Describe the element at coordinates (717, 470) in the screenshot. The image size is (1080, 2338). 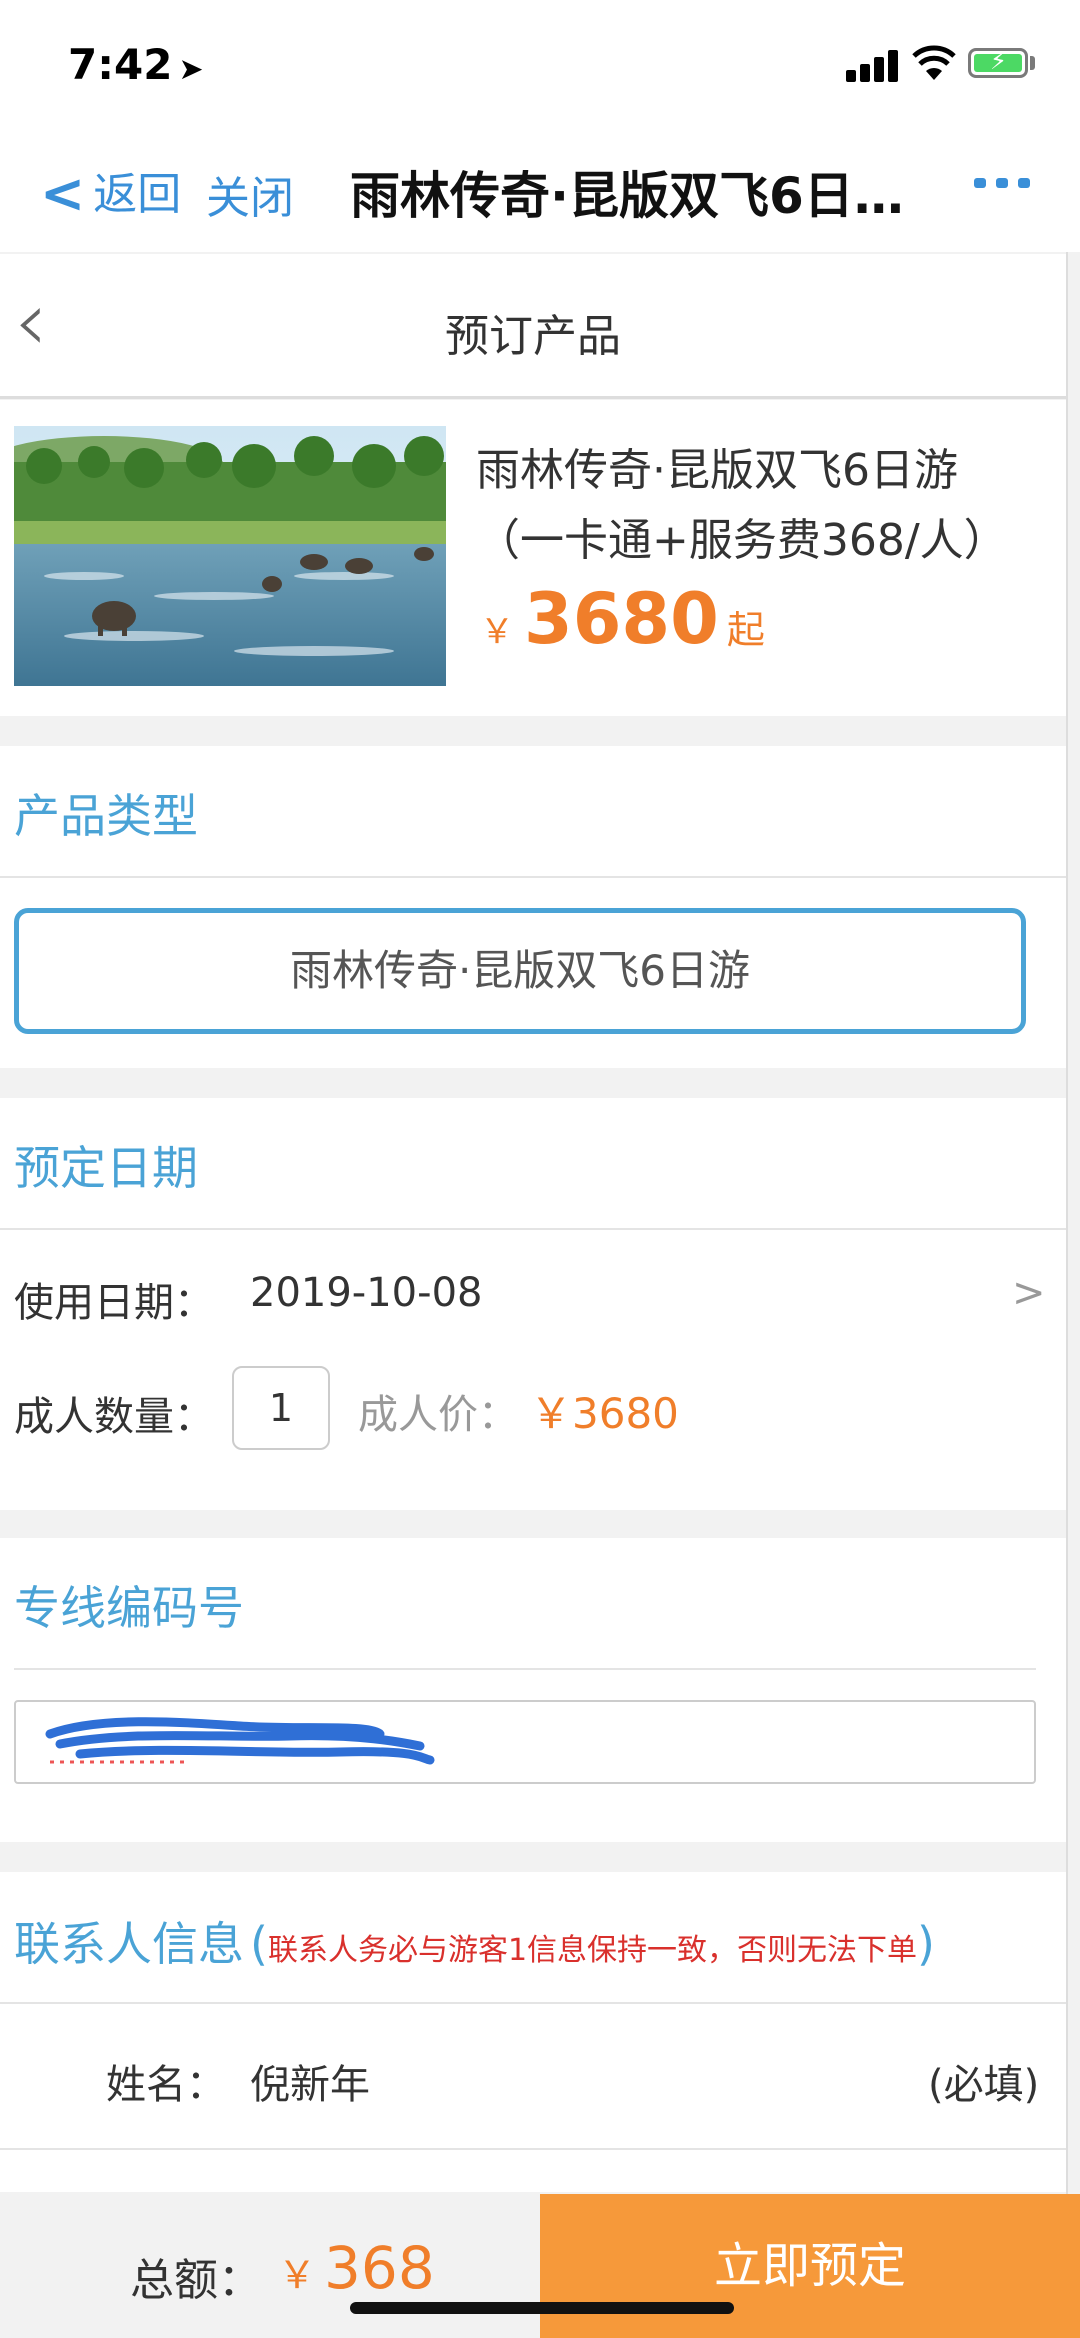
I see `product-name: 雨林传奇·昆版双飞6日游` at that location.